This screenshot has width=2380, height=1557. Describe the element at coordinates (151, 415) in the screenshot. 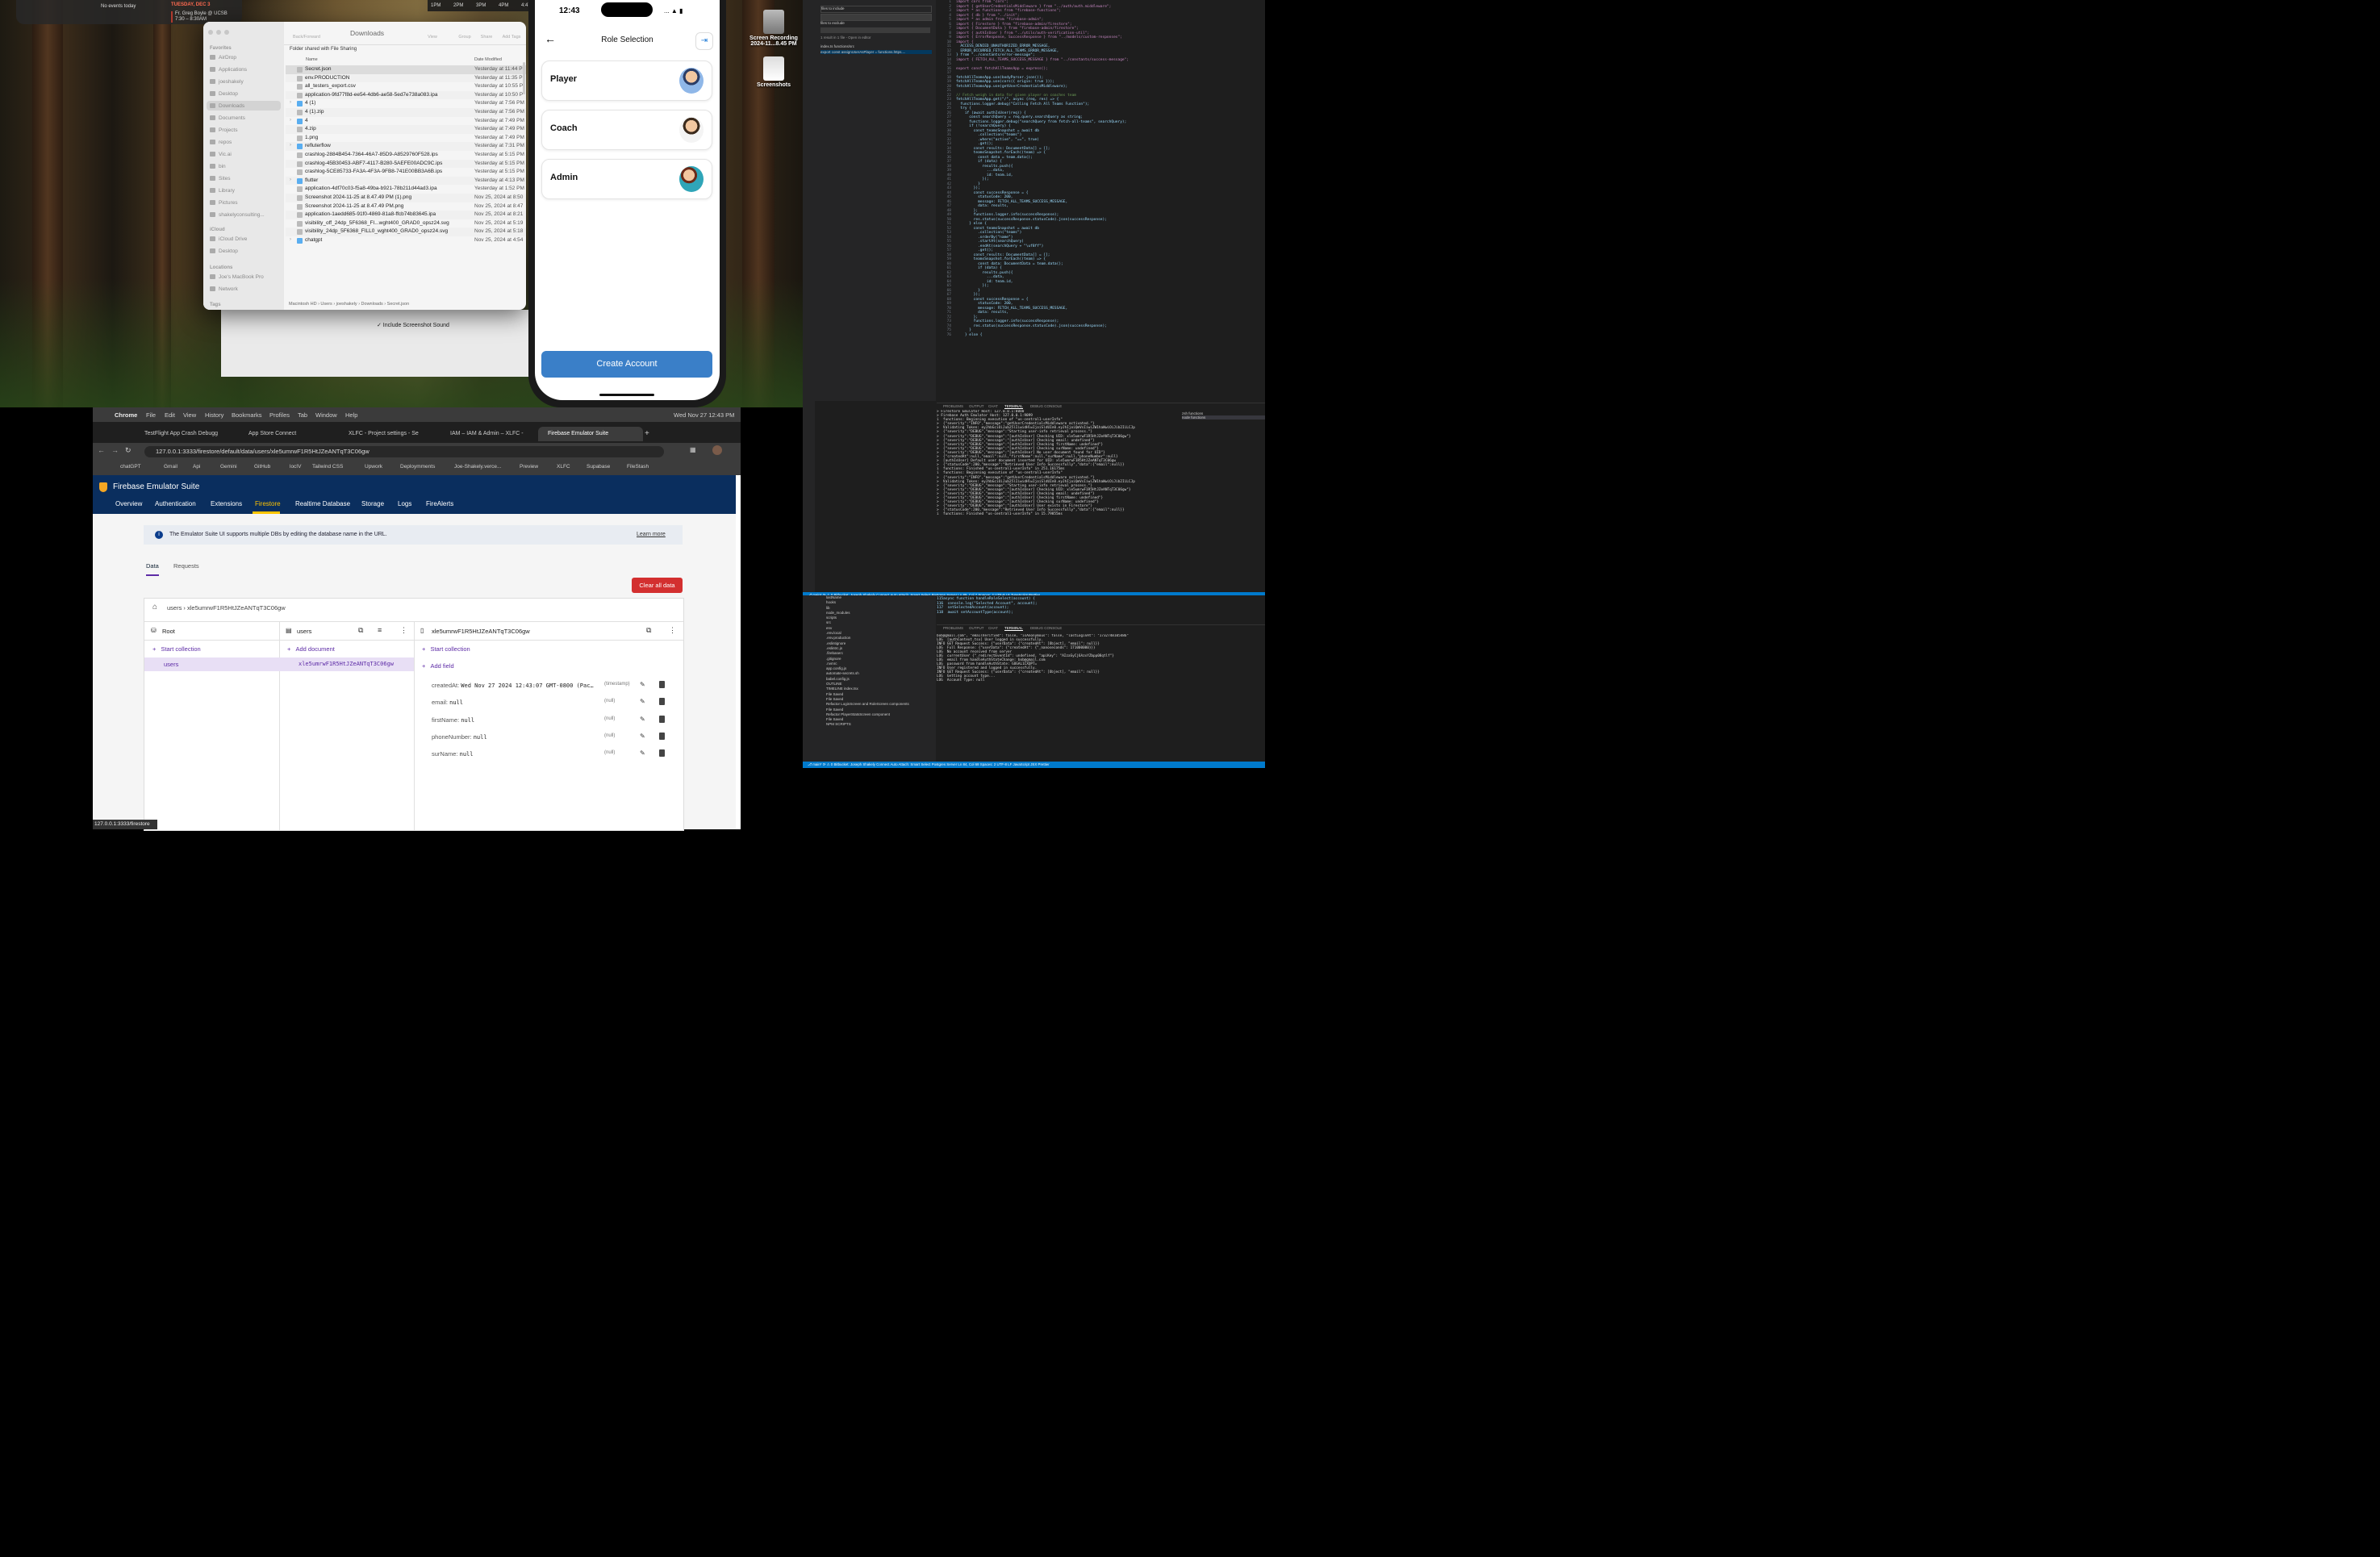

I see `menu-file: File` at that location.